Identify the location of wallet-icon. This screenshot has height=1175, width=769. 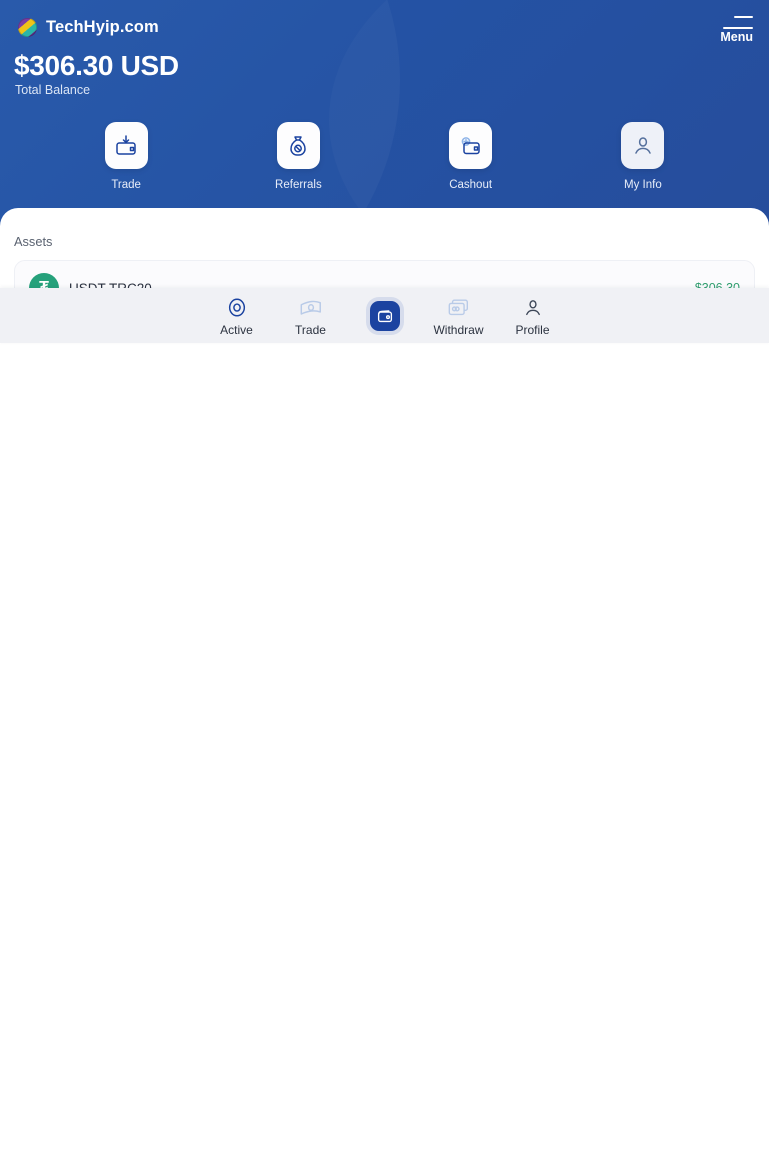
(384, 315).